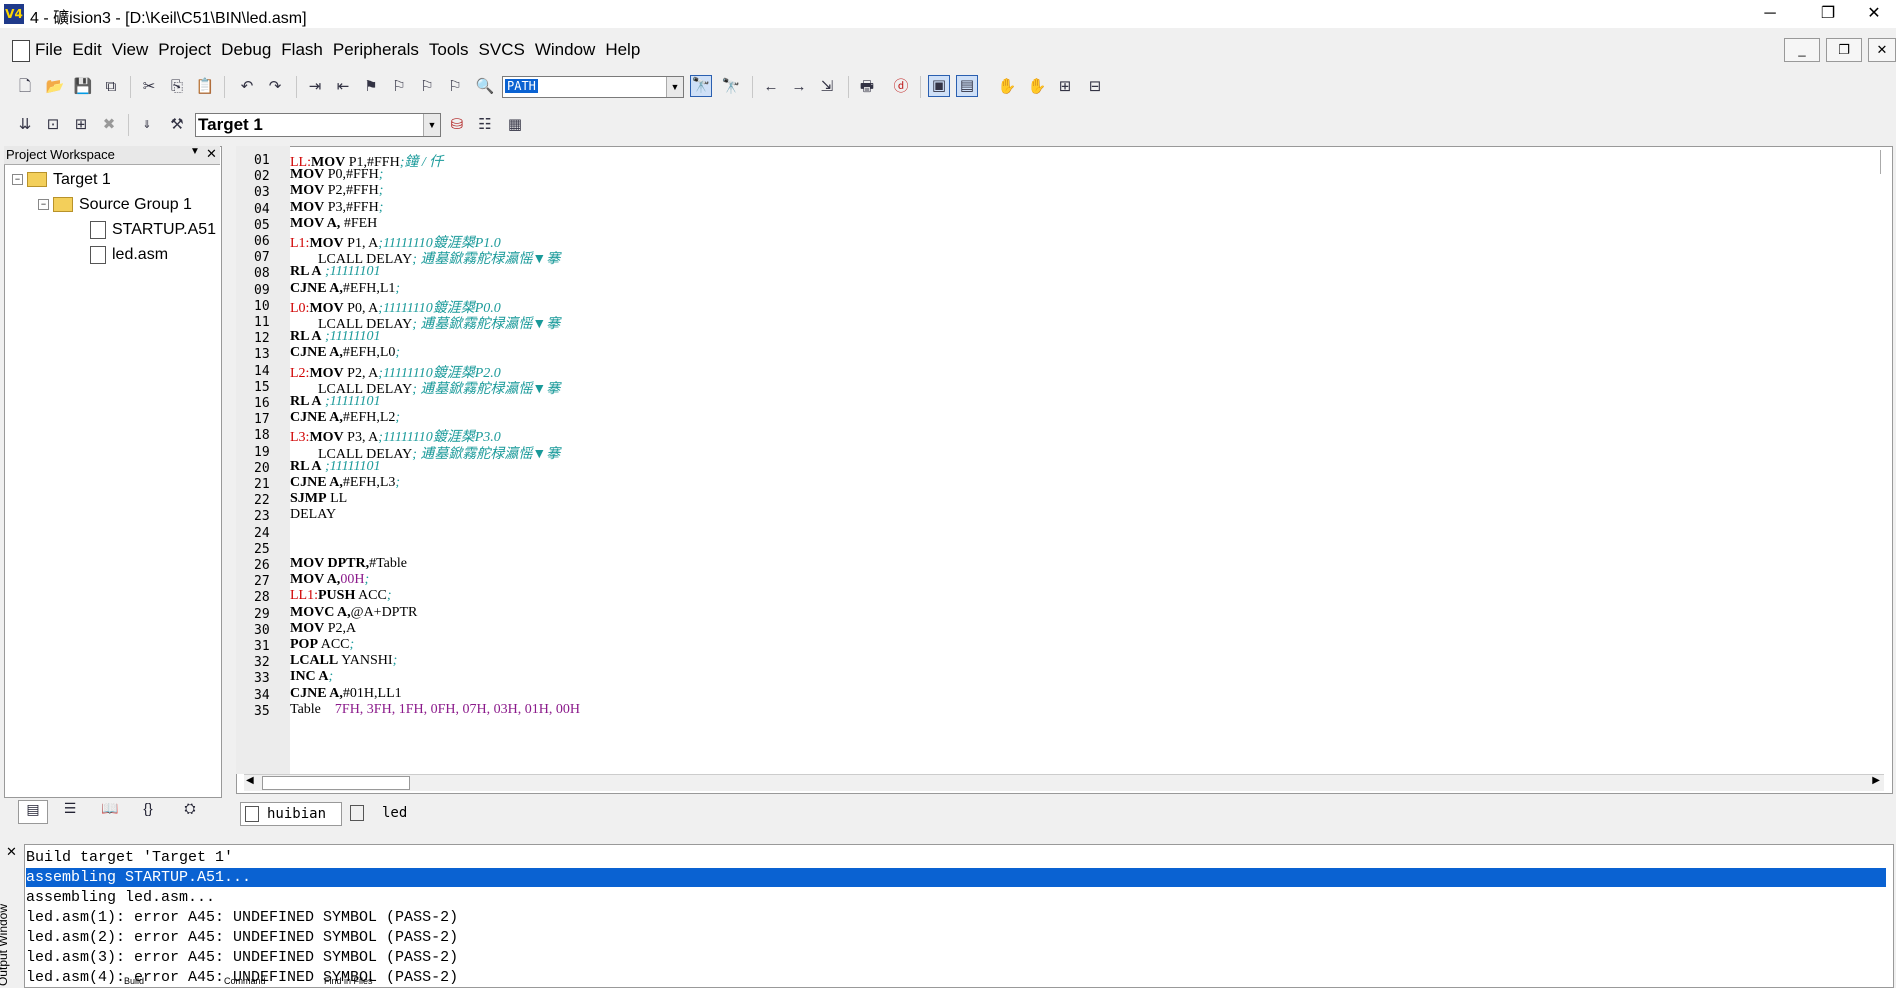 The image size is (1896, 988). What do you see at coordinates (867, 87) in the screenshot?
I see `print-icon: 🖶` at bounding box center [867, 87].